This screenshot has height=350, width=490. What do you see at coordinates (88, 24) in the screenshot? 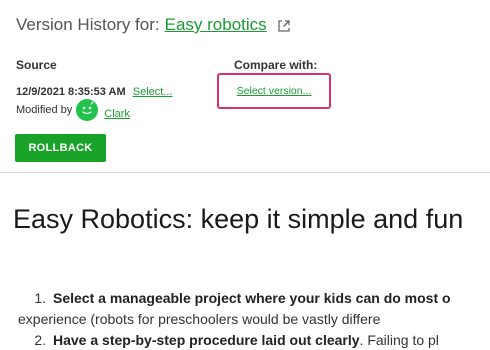
I see `header-prefix: Version History for:` at bounding box center [88, 24].